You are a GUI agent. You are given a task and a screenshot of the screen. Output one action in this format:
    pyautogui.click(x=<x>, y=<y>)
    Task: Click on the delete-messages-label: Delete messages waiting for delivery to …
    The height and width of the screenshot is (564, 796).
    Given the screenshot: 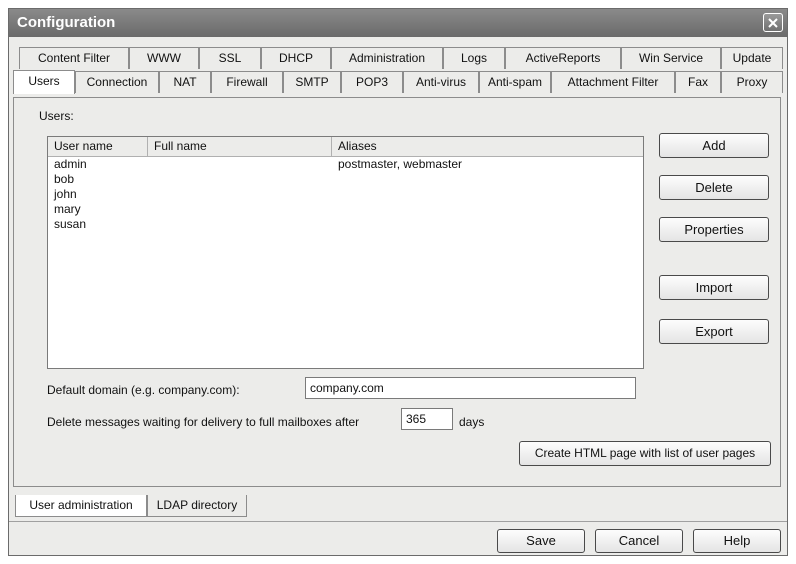 What is the action you would take?
    pyautogui.click(x=203, y=422)
    